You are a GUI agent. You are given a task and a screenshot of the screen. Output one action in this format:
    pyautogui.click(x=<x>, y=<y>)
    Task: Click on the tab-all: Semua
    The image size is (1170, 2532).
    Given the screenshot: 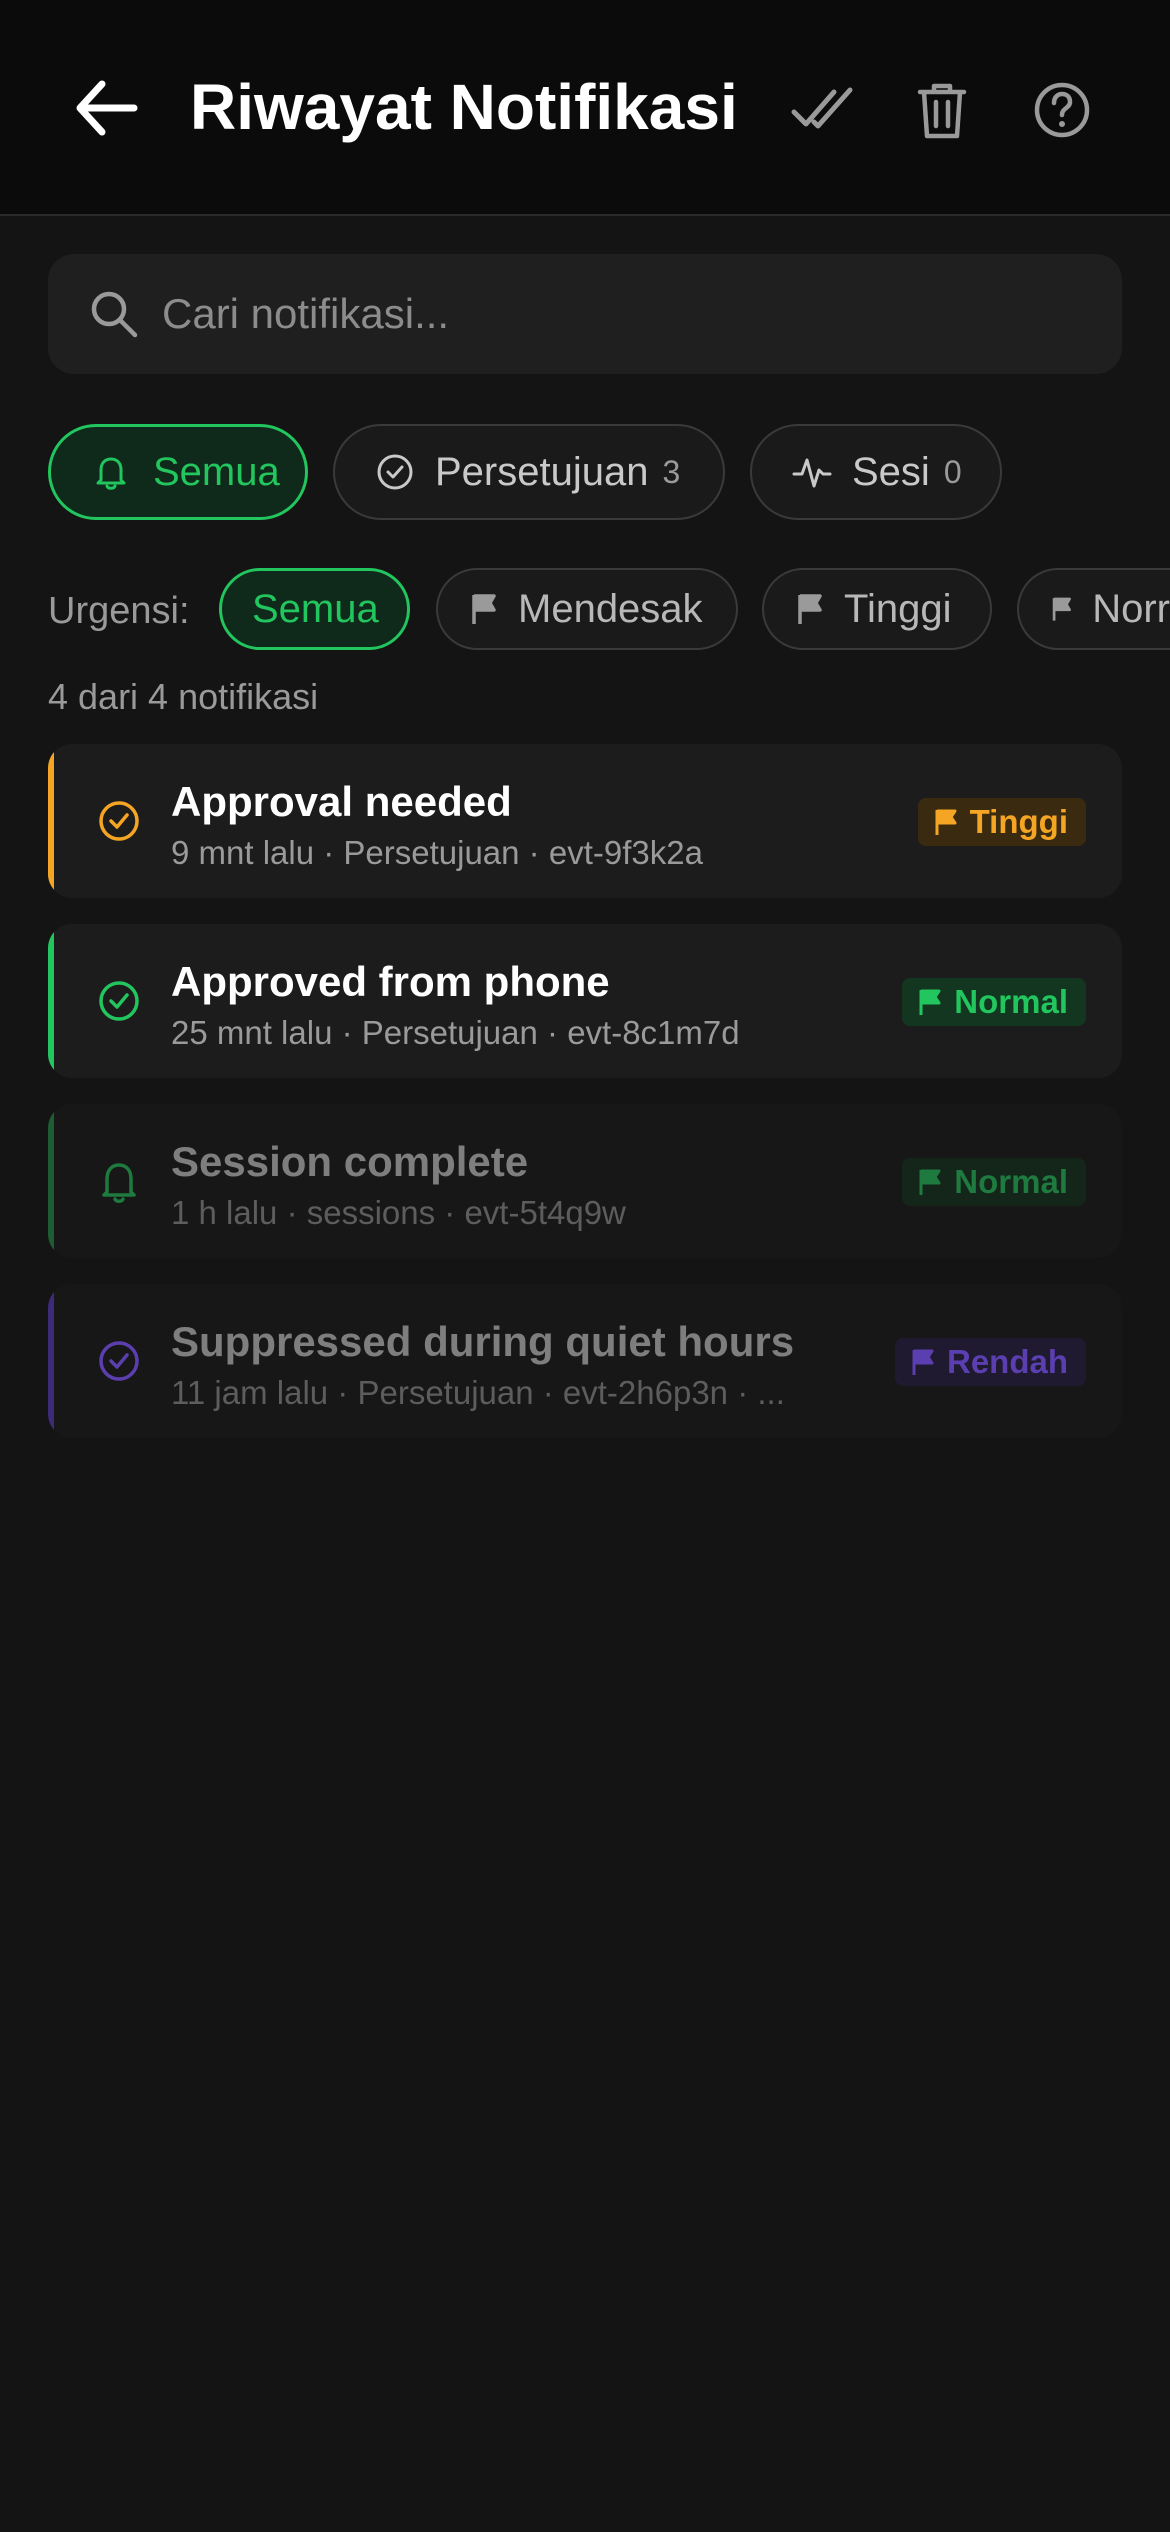 What is the action you would take?
    pyautogui.click(x=178, y=472)
    